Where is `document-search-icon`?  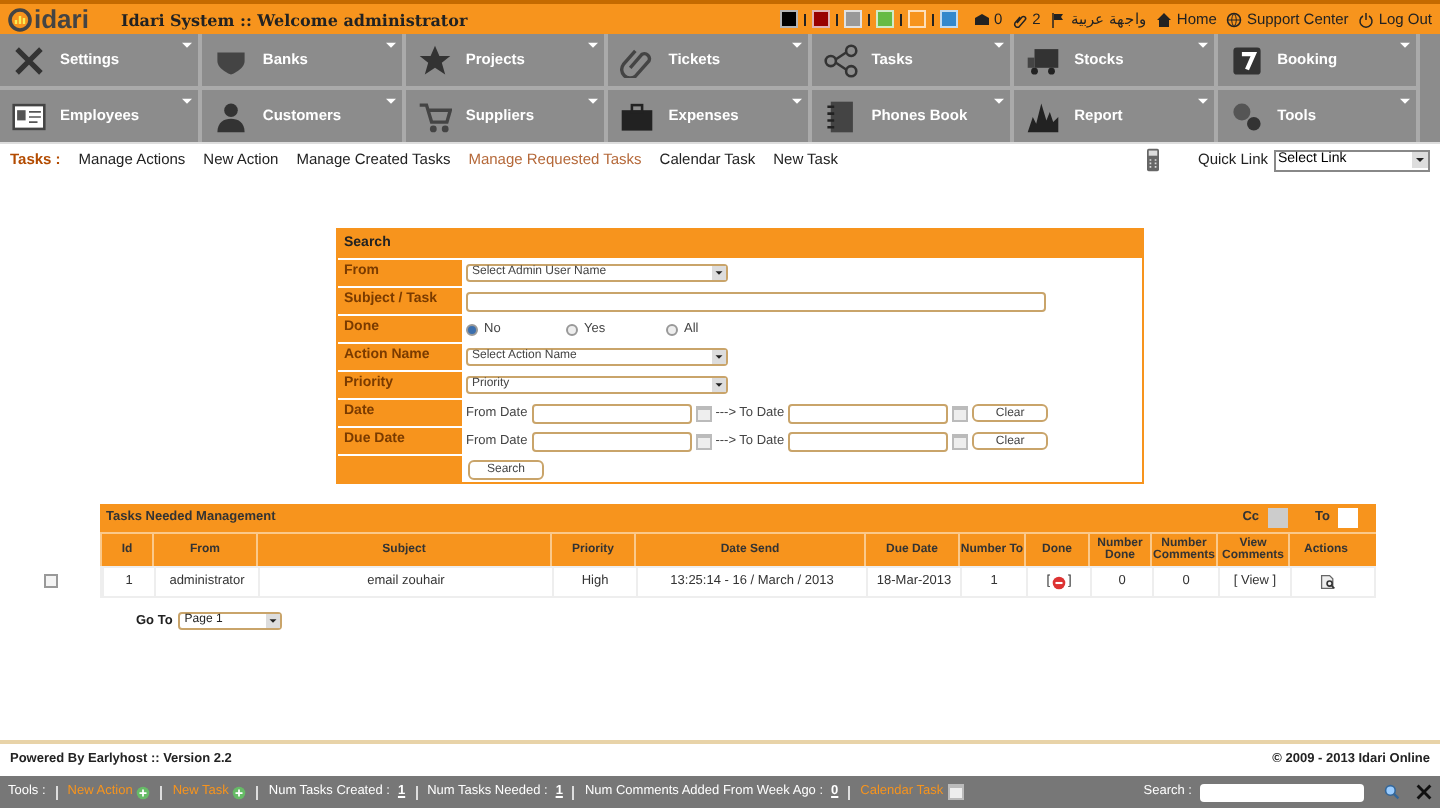 document-search-icon is located at coordinates (1328, 582).